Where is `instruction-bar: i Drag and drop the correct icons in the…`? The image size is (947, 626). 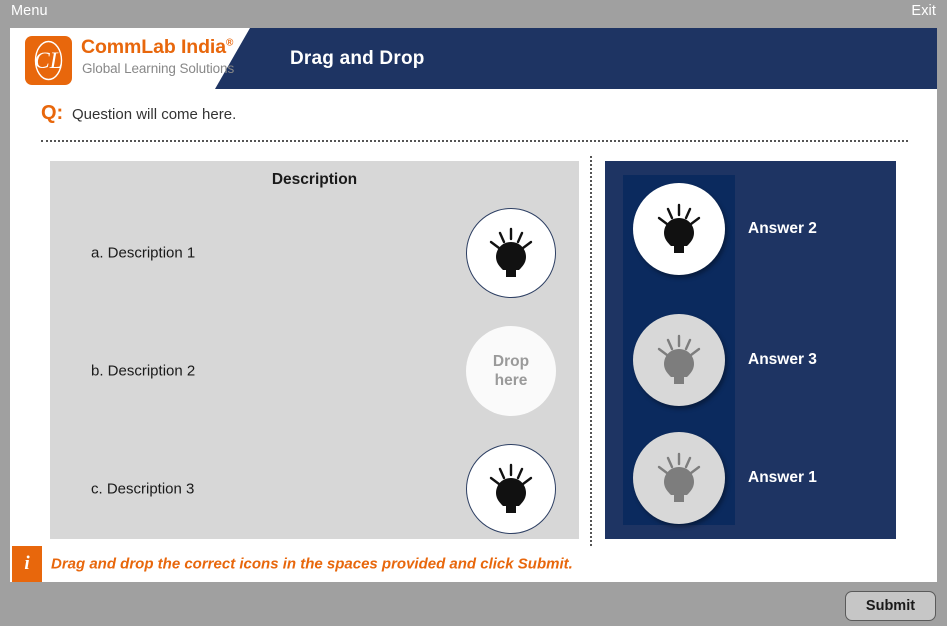
instruction-bar: i Drag and drop the correct icons in the… is located at coordinates (473, 564).